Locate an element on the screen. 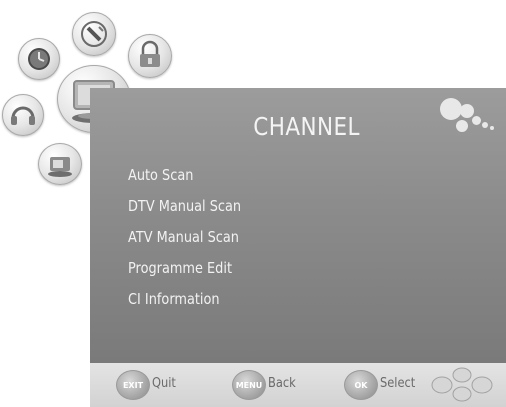 This screenshot has height=407, width=506. setup-icon is located at coordinates (60, 167).